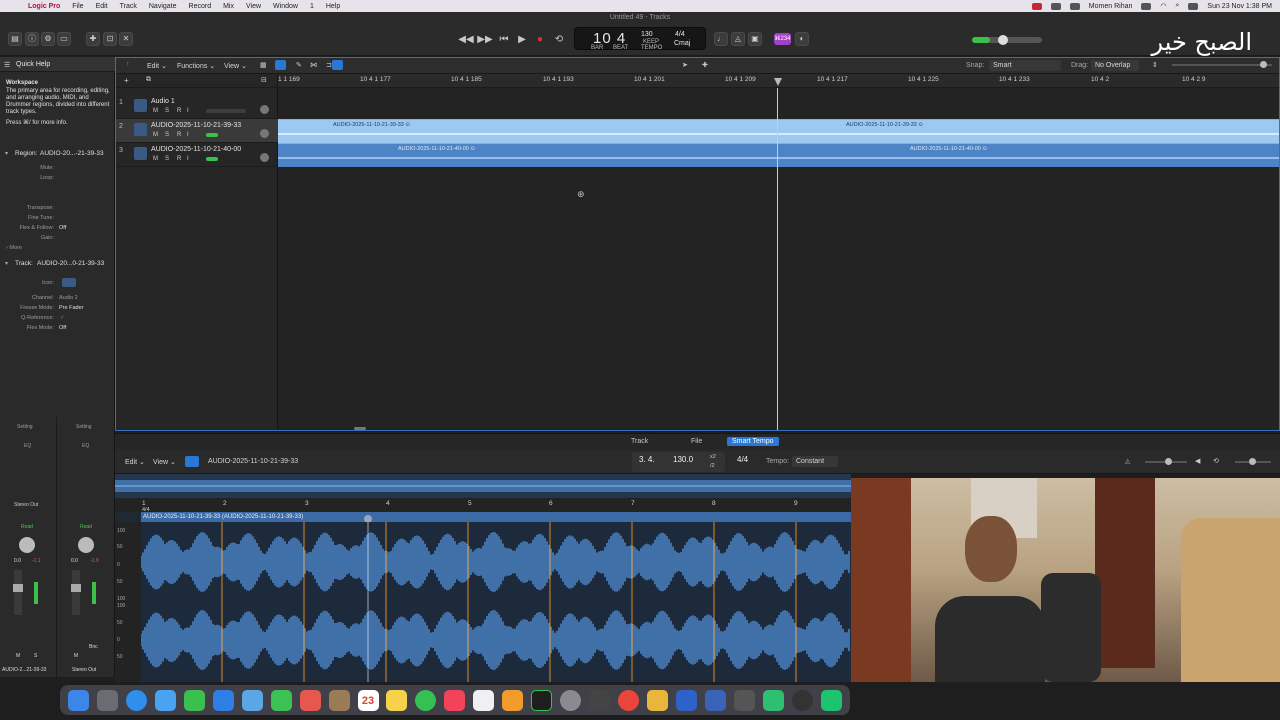 This screenshot has width=1280, height=720. What do you see at coordinates (264, 80) in the screenshot?
I see `global-tracks-icon: ⊟` at bounding box center [264, 80].